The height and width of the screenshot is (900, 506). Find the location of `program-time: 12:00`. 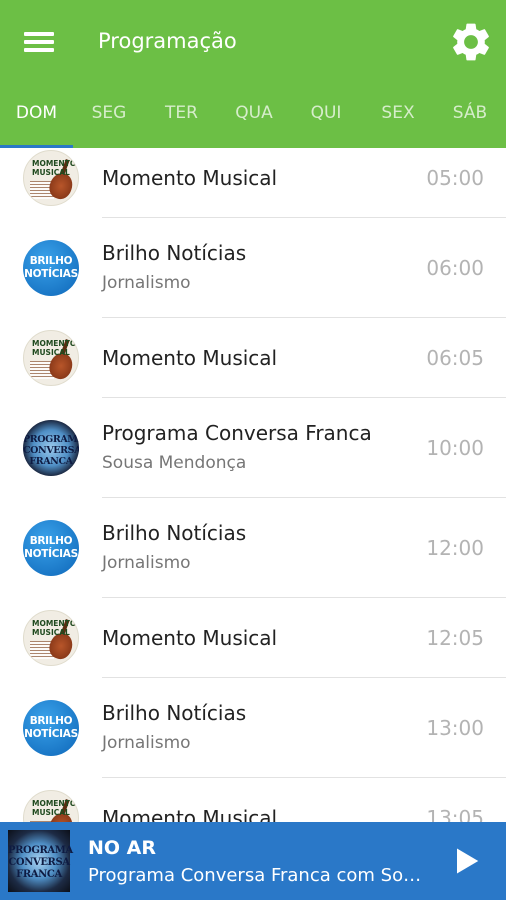

program-time: 12:00 is located at coordinates (455, 548).